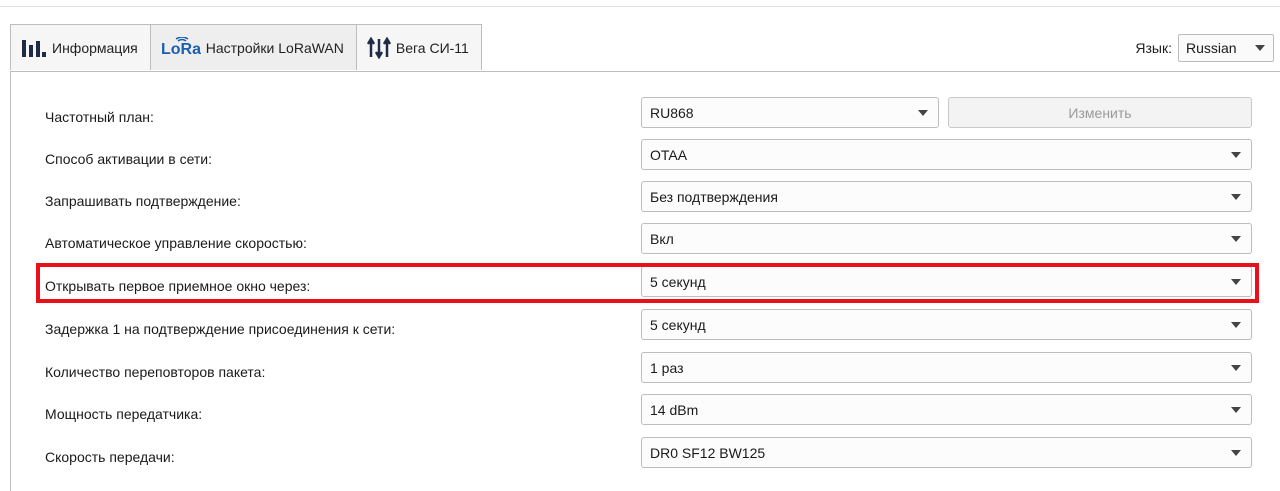 Image resolution: width=1280 pixels, height=491 pixels. I want to click on language-selector: Язык: Russian, so click(1204, 48).